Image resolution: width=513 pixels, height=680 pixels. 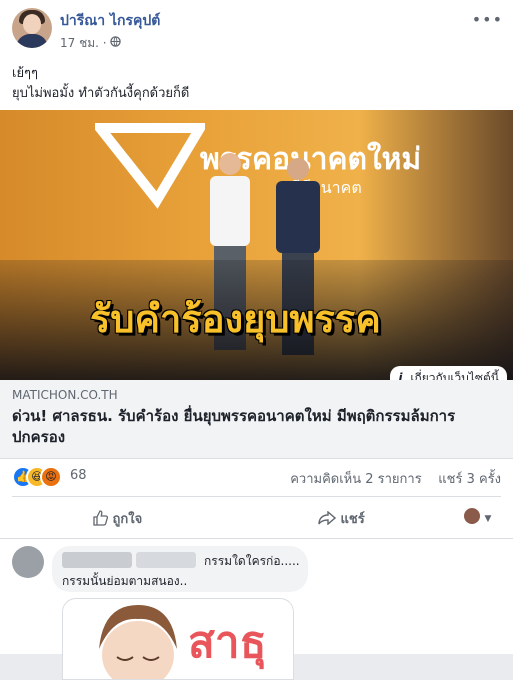 What do you see at coordinates (65, 395) in the screenshot?
I see `link-domain: MATICHON.CO.TH` at bounding box center [65, 395].